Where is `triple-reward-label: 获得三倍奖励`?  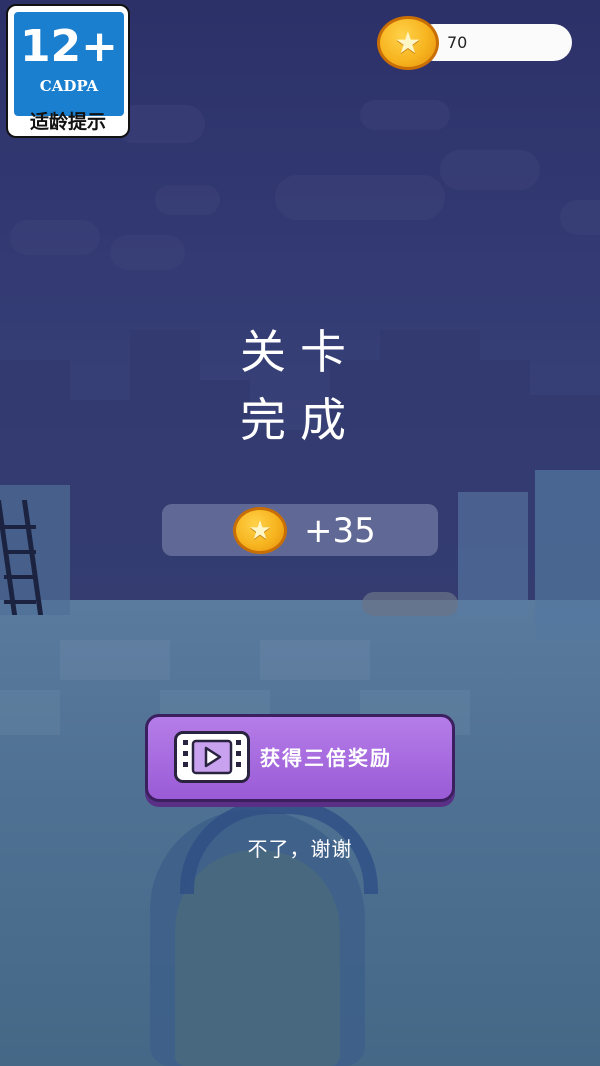
triple-reward-label: 获得三倍奖励 is located at coordinates (326, 758).